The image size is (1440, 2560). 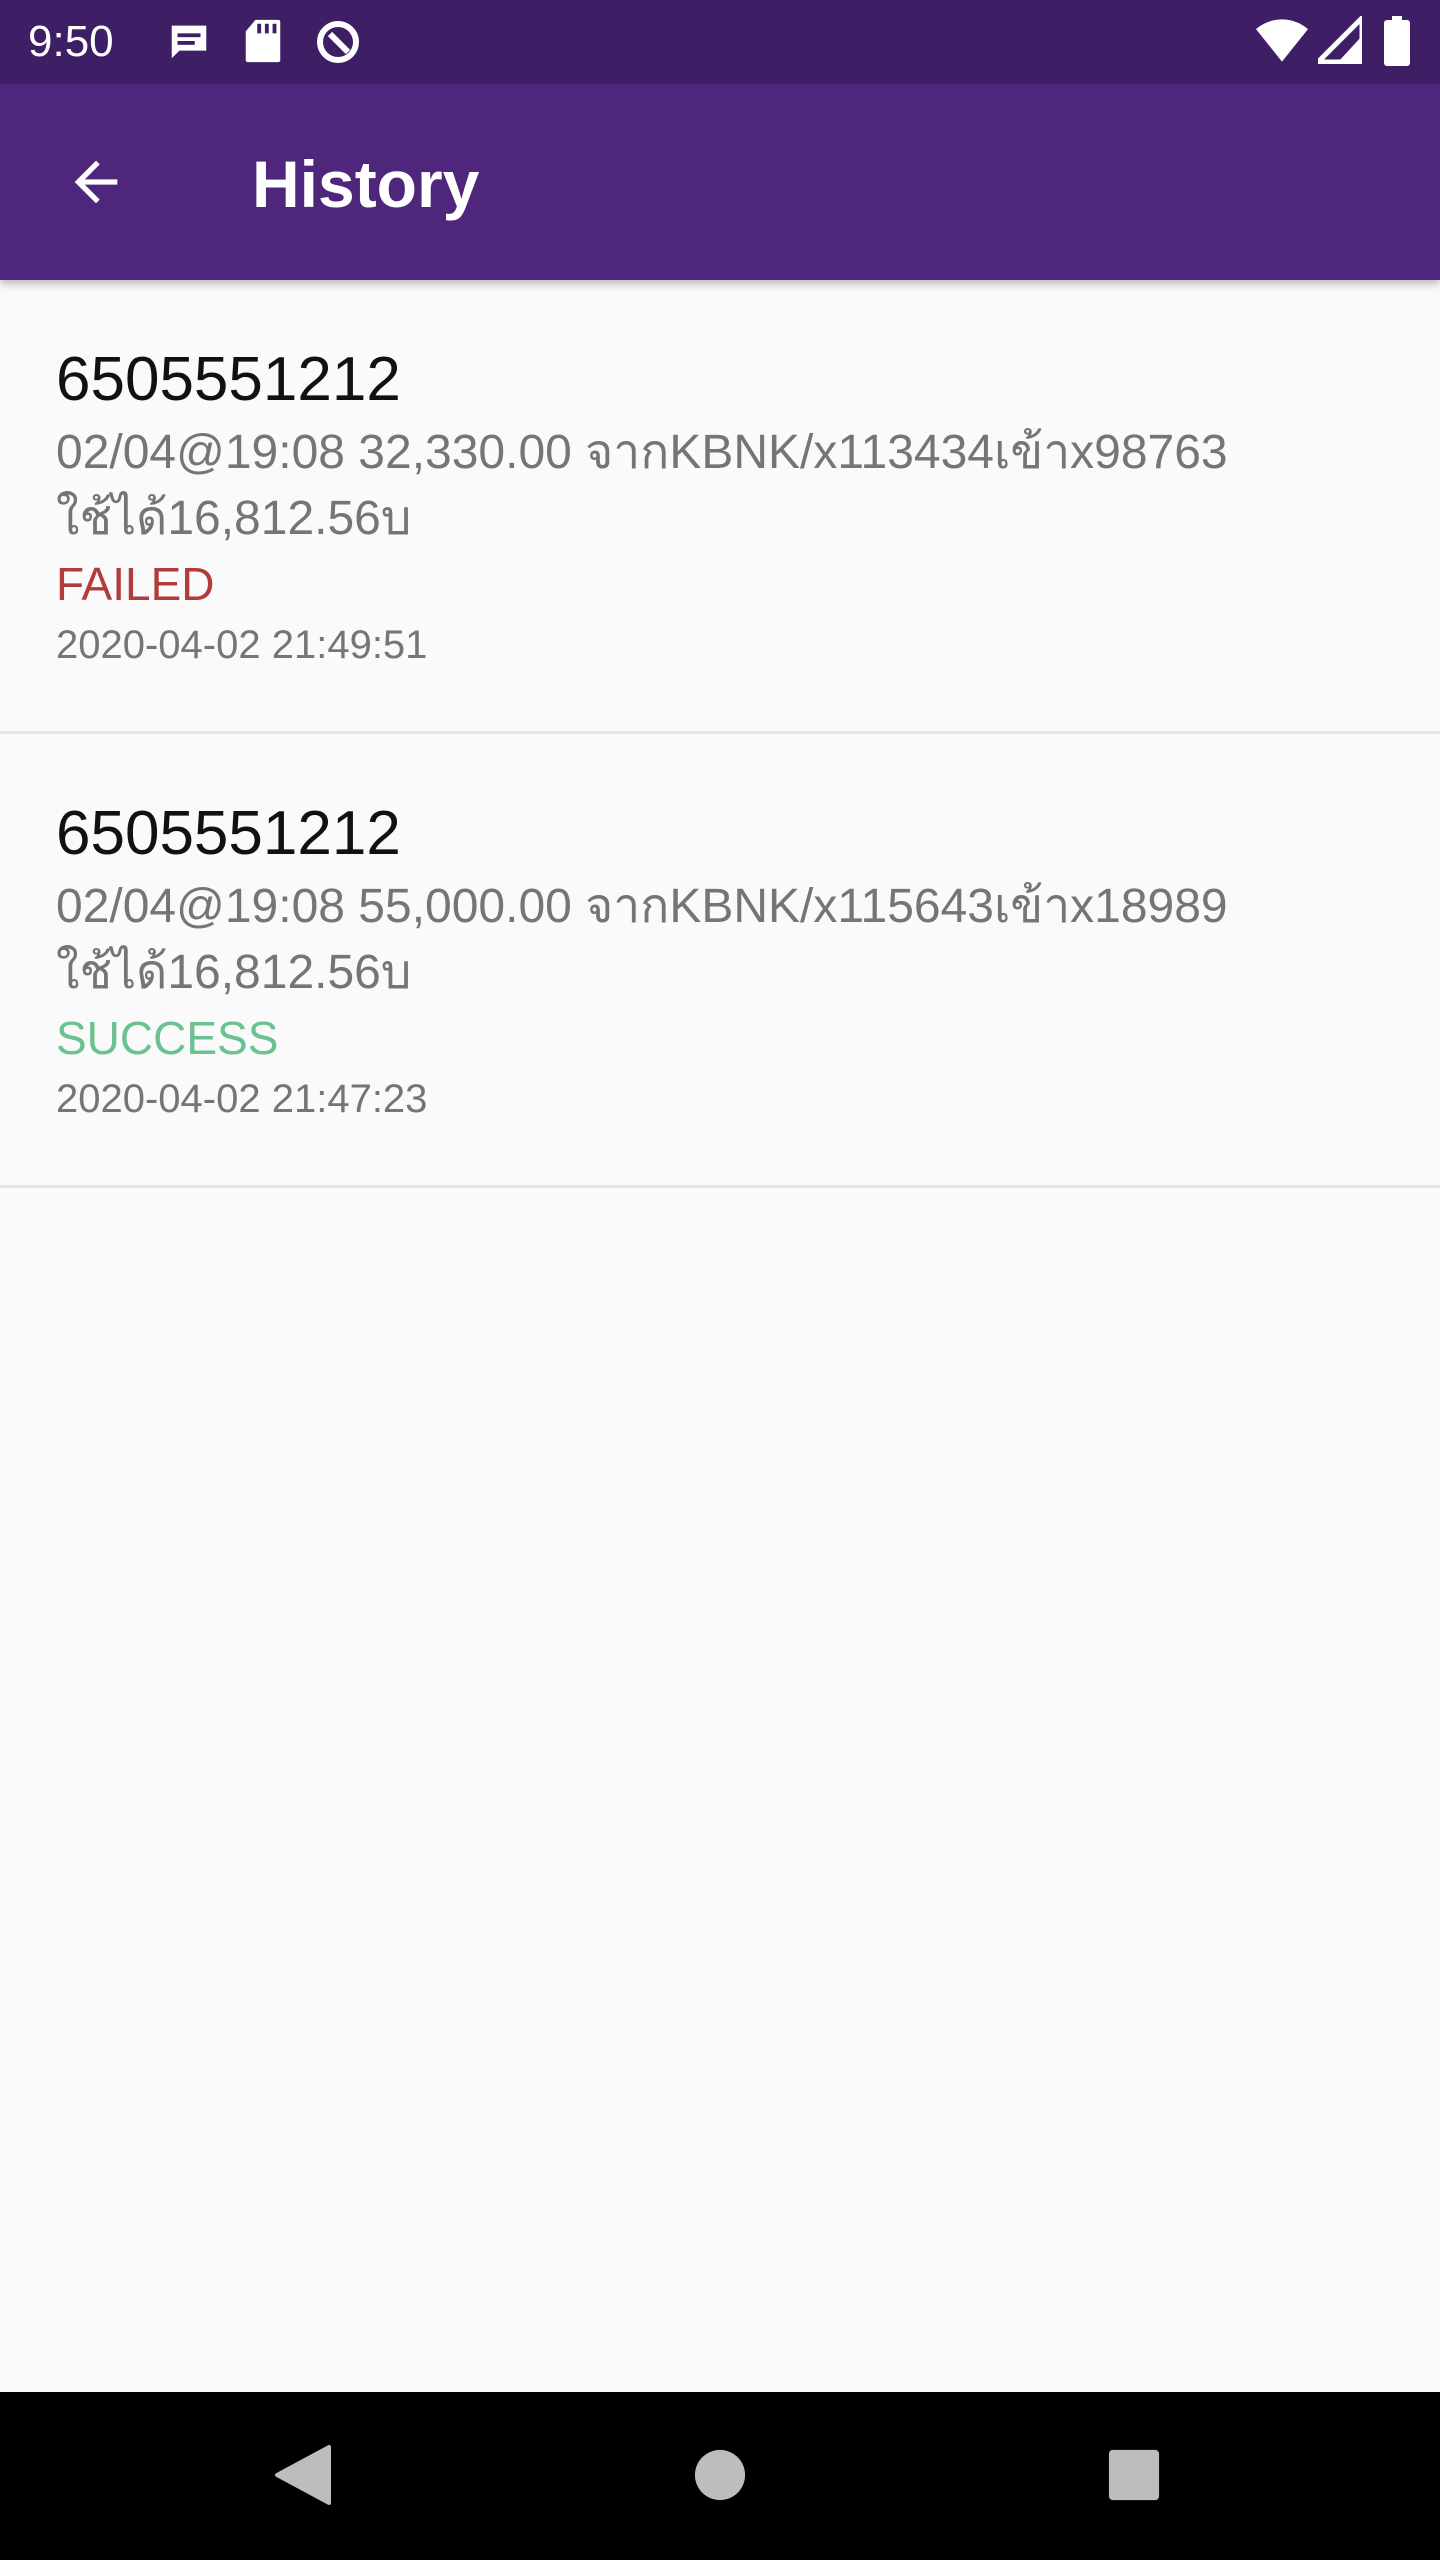 I want to click on home-circle-icon, so click(x=720, y=2477).